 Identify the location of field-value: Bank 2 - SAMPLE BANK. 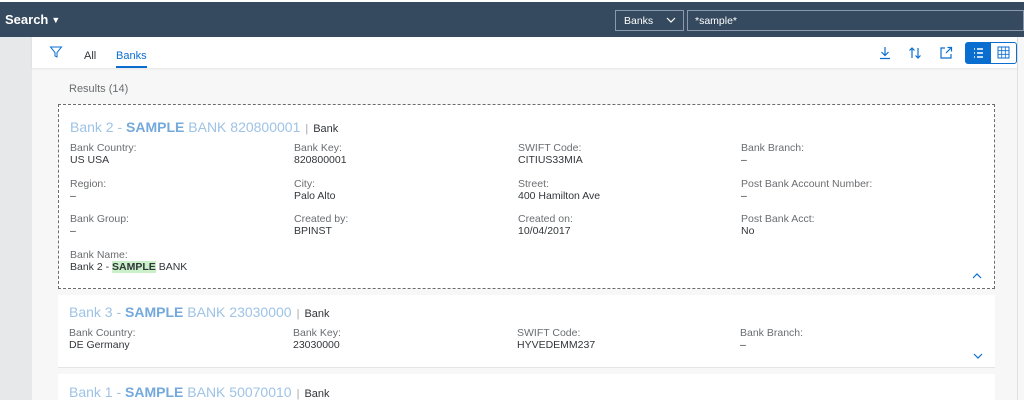
(128, 267).